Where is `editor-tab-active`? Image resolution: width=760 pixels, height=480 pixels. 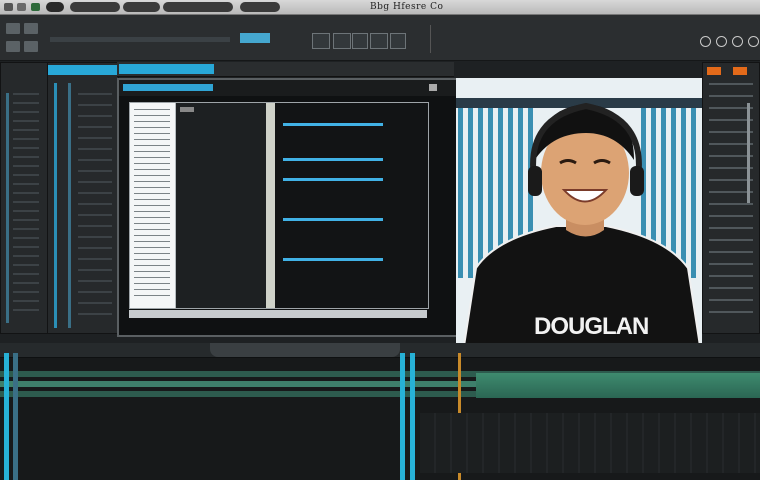 editor-tab-active is located at coordinates (166, 69).